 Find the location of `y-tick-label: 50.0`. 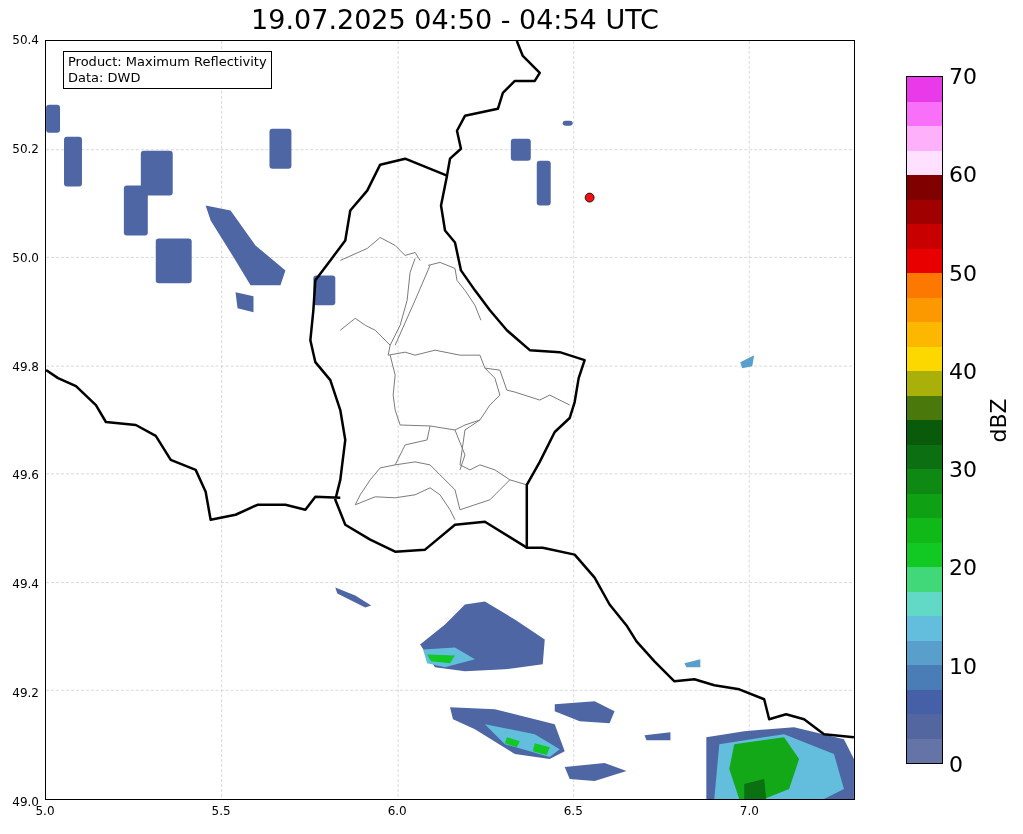

y-tick-label: 50.0 is located at coordinates (25, 257).